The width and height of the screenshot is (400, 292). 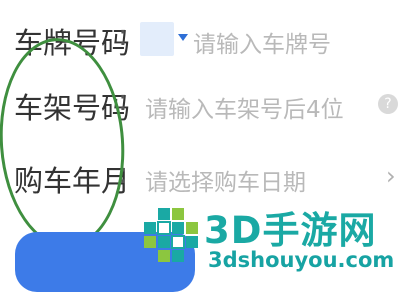 What do you see at coordinates (123, 35) in the screenshot?
I see `plate-number-colon: :` at bounding box center [123, 35].